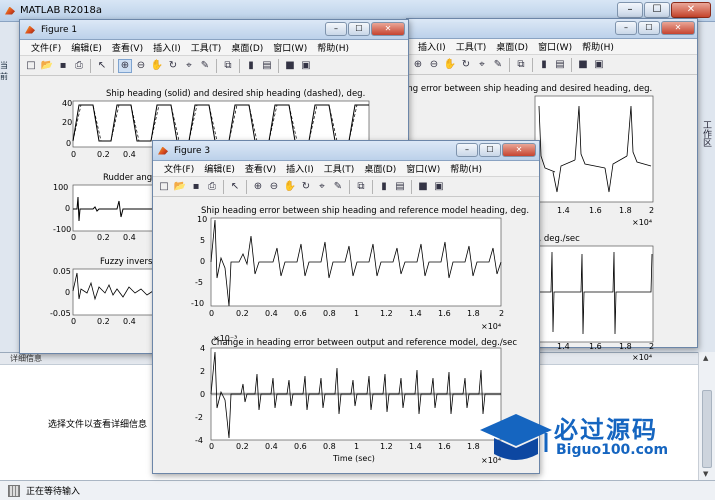 The image size is (715, 500). Describe the element at coordinates (359, 29) in the screenshot. I see `fig1-maximize-button: ☐` at that location.